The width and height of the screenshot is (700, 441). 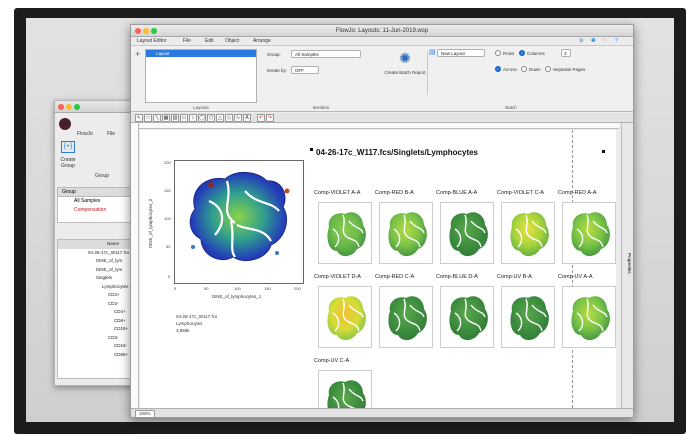 I want to click on y-tick: 150, so click(x=167, y=190).